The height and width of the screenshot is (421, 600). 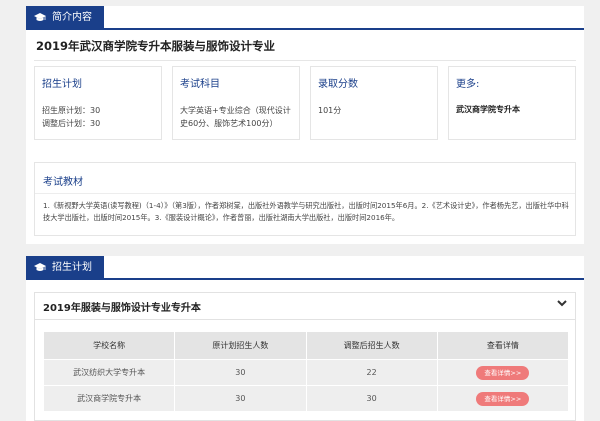 What do you see at coordinates (374, 103) in the screenshot?
I see `card-admission-score: 录取分数 101分` at bounding box center [374, 103].